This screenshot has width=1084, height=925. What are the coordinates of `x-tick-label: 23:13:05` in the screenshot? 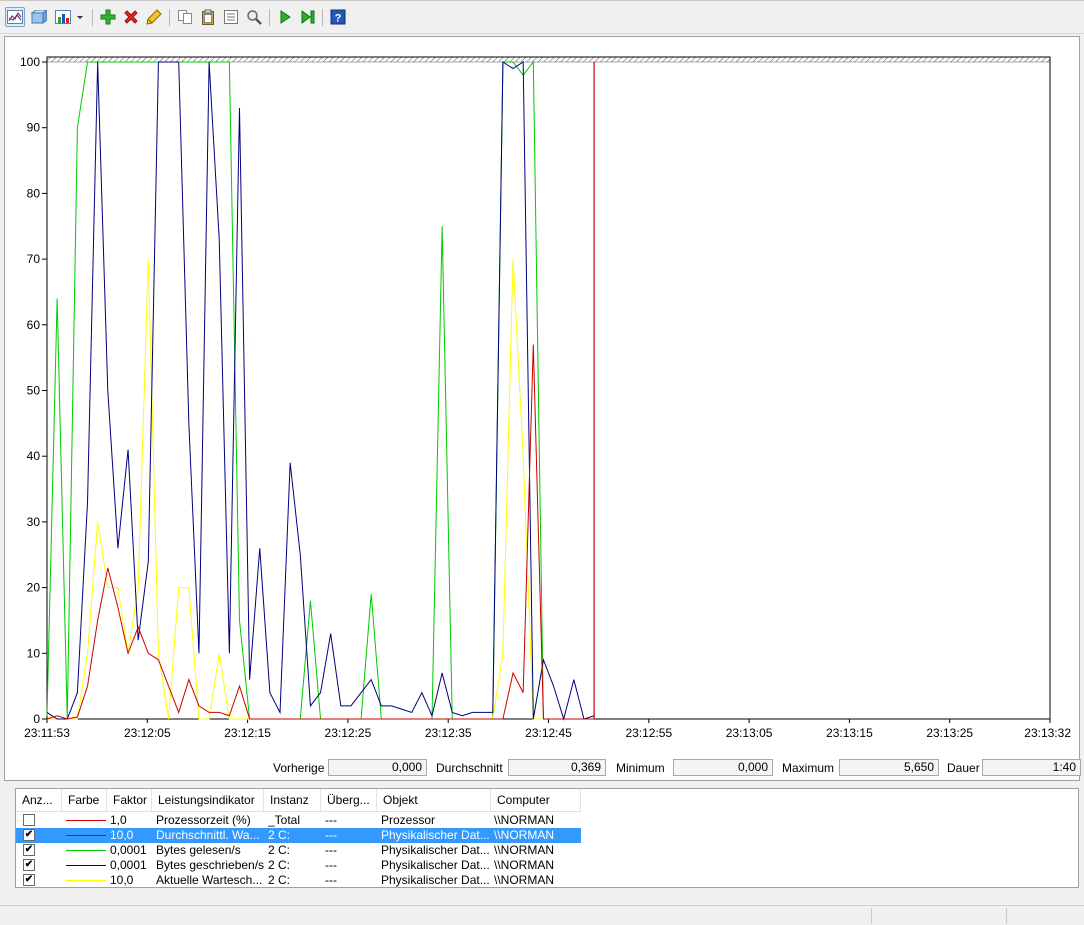 It's located at (749, 733).